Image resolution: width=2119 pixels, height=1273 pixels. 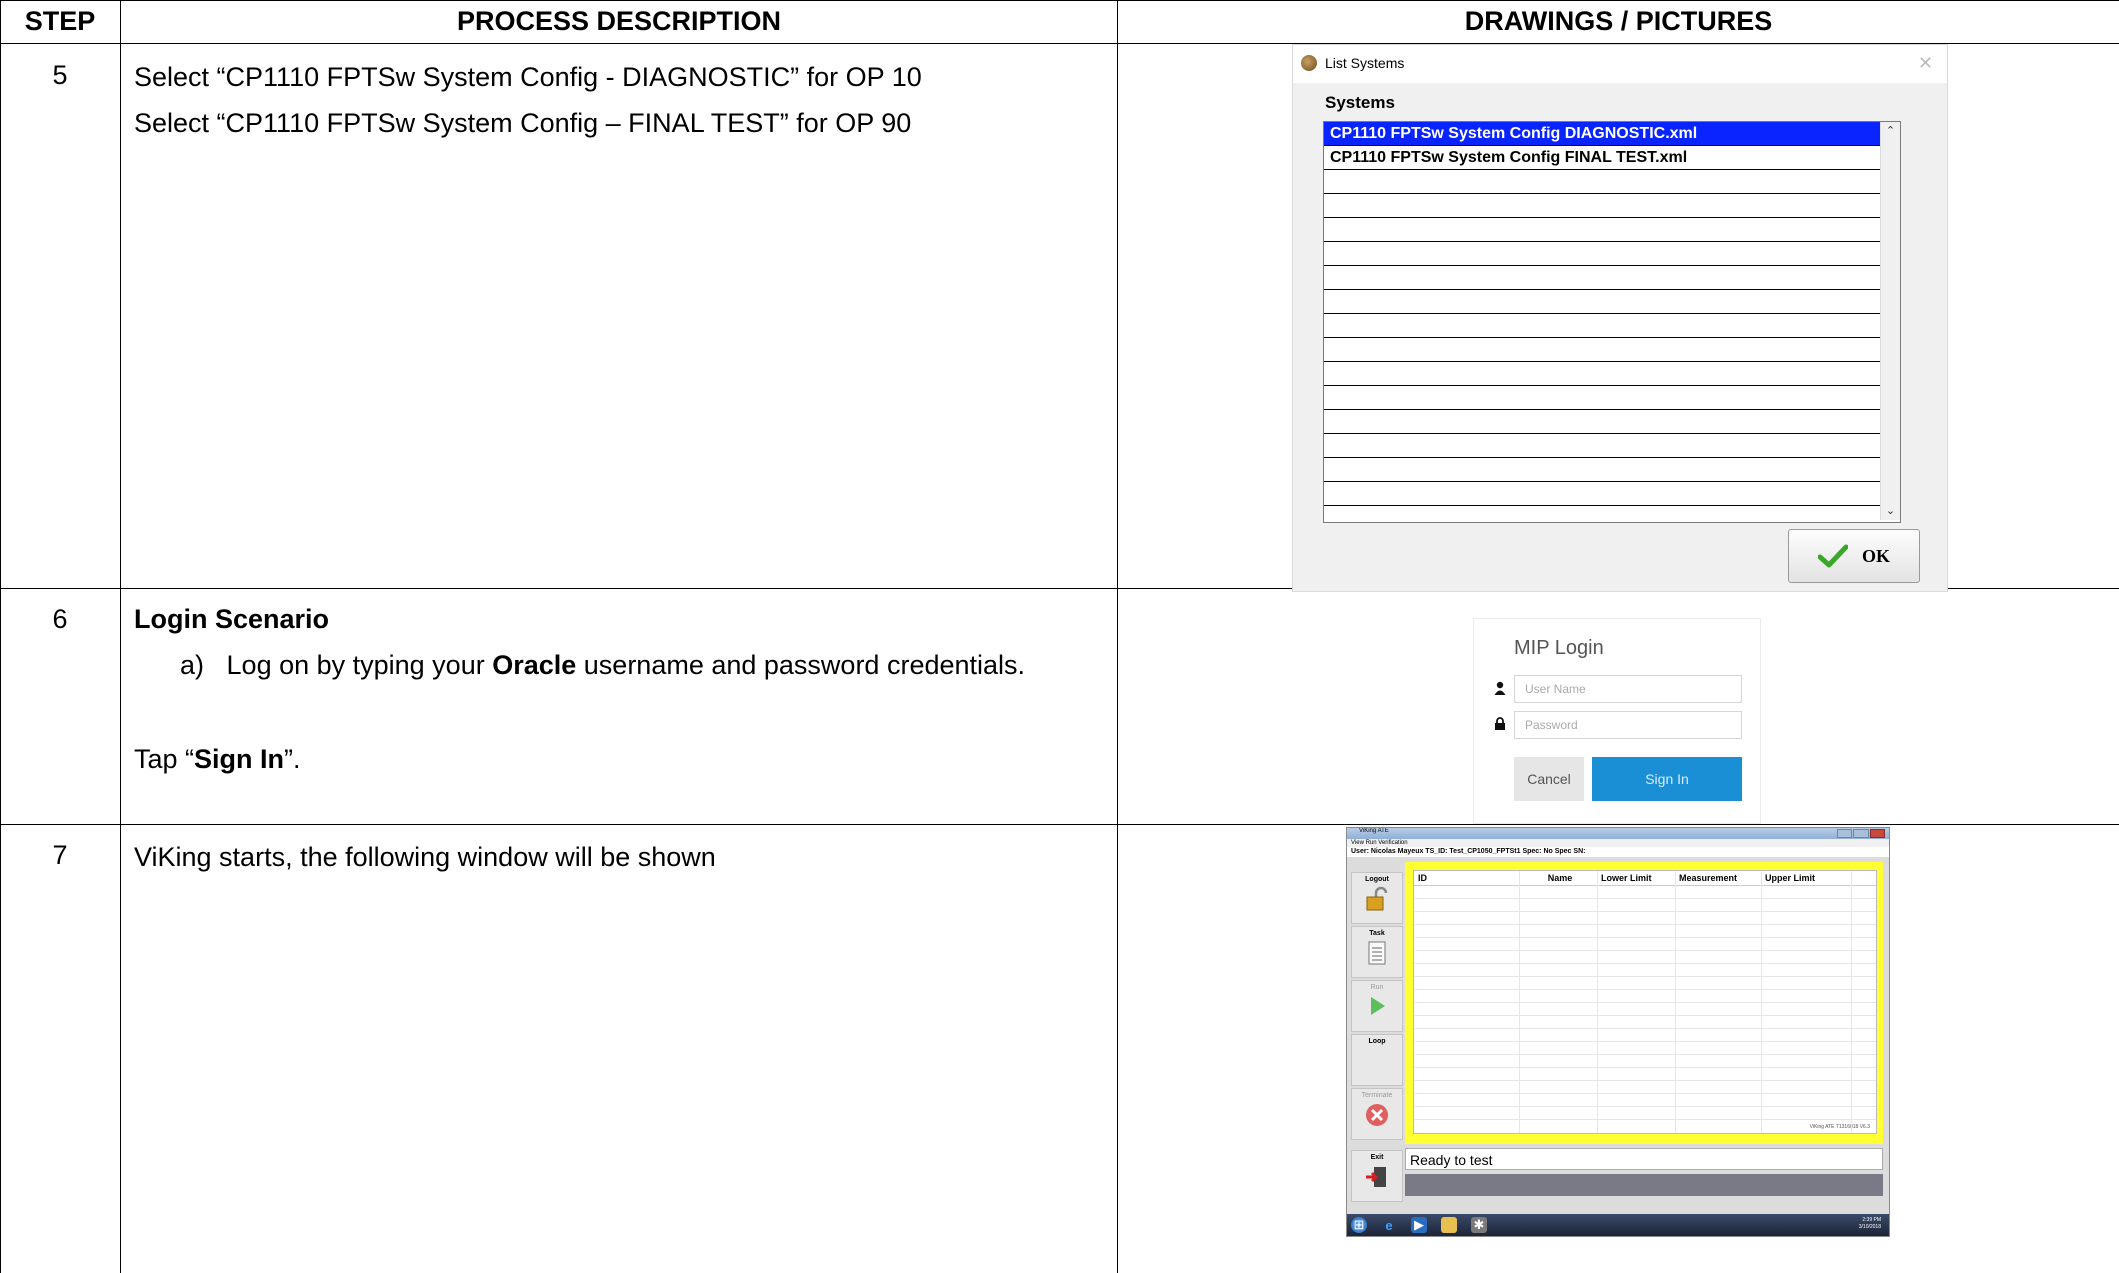 I want to click on ie-icon: e, so click(x=1389, y=1225).